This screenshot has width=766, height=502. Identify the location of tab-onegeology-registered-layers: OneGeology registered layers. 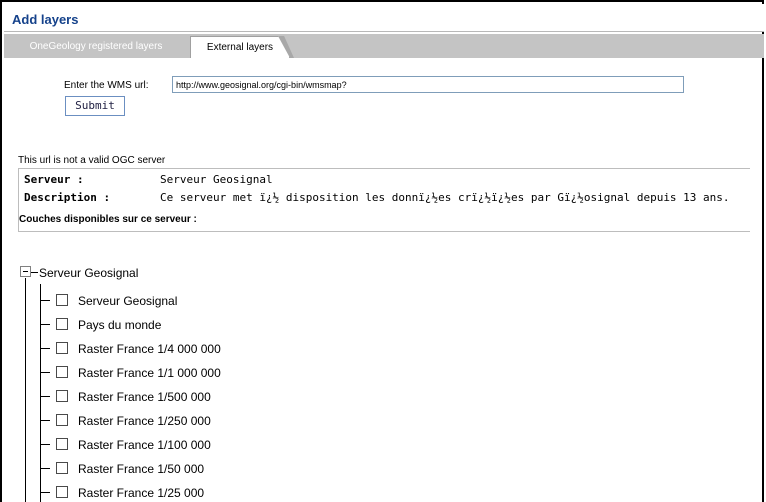
(96, 47).